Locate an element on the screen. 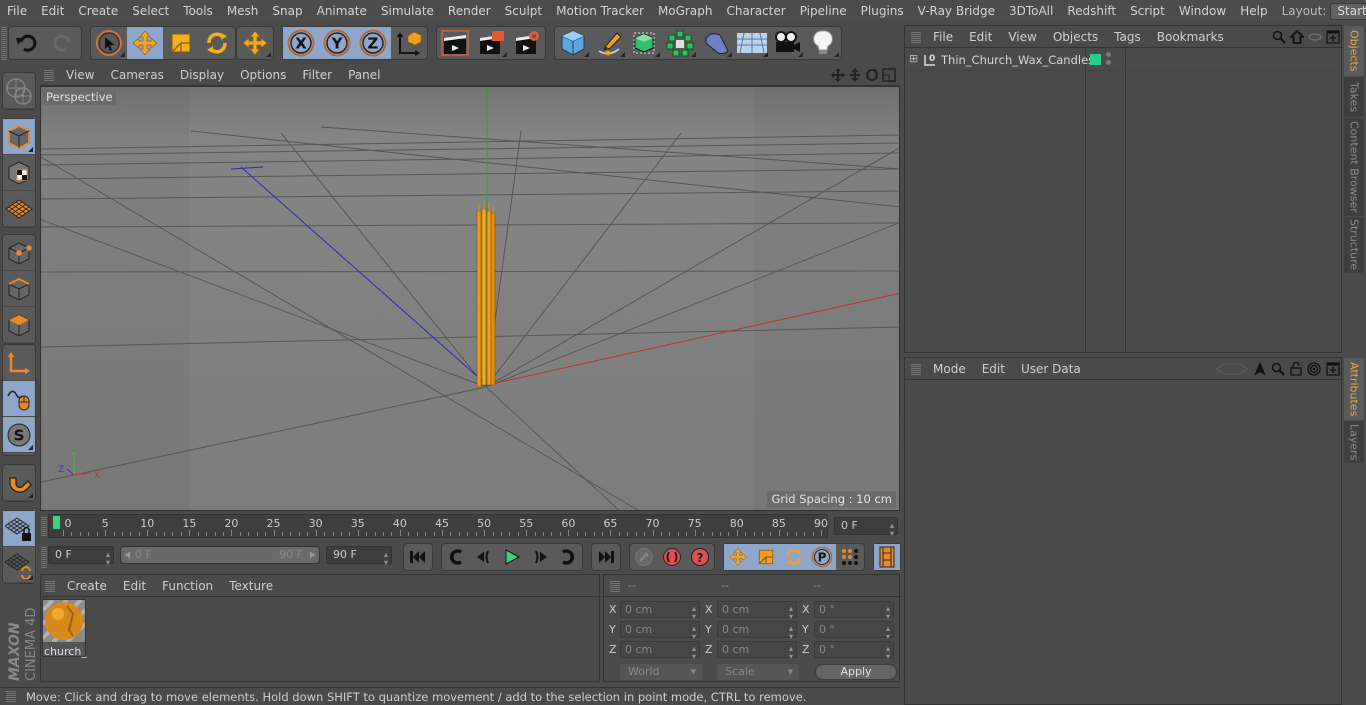  apply-button: Apply is located at coordinates (856, 672).